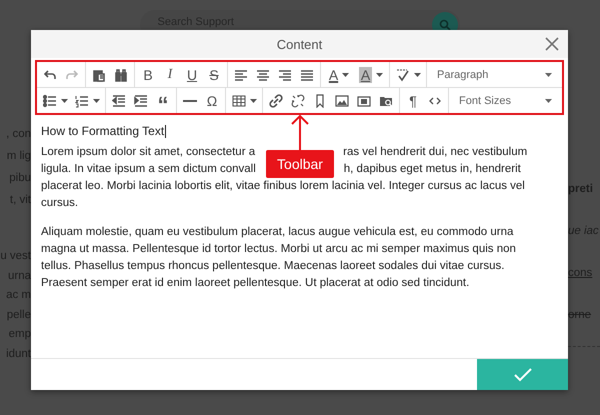 This screenshot has width=600, height=415. What do you see at coordinates (444, 25) in the screenshot?
I see `search-icon` at bounding box center [444, 25].